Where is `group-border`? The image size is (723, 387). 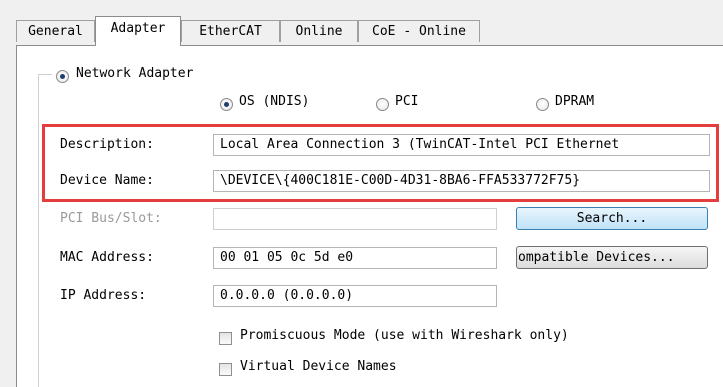 group-border is located at coordinates (38, 230).